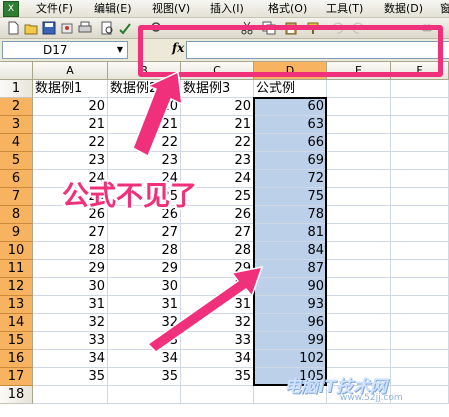 This screenshot has height=417, width=449. What do you see at coordinates (205, 309) in the screenshot?
I see `arrow-up-right` at bounding box center [205, 309].